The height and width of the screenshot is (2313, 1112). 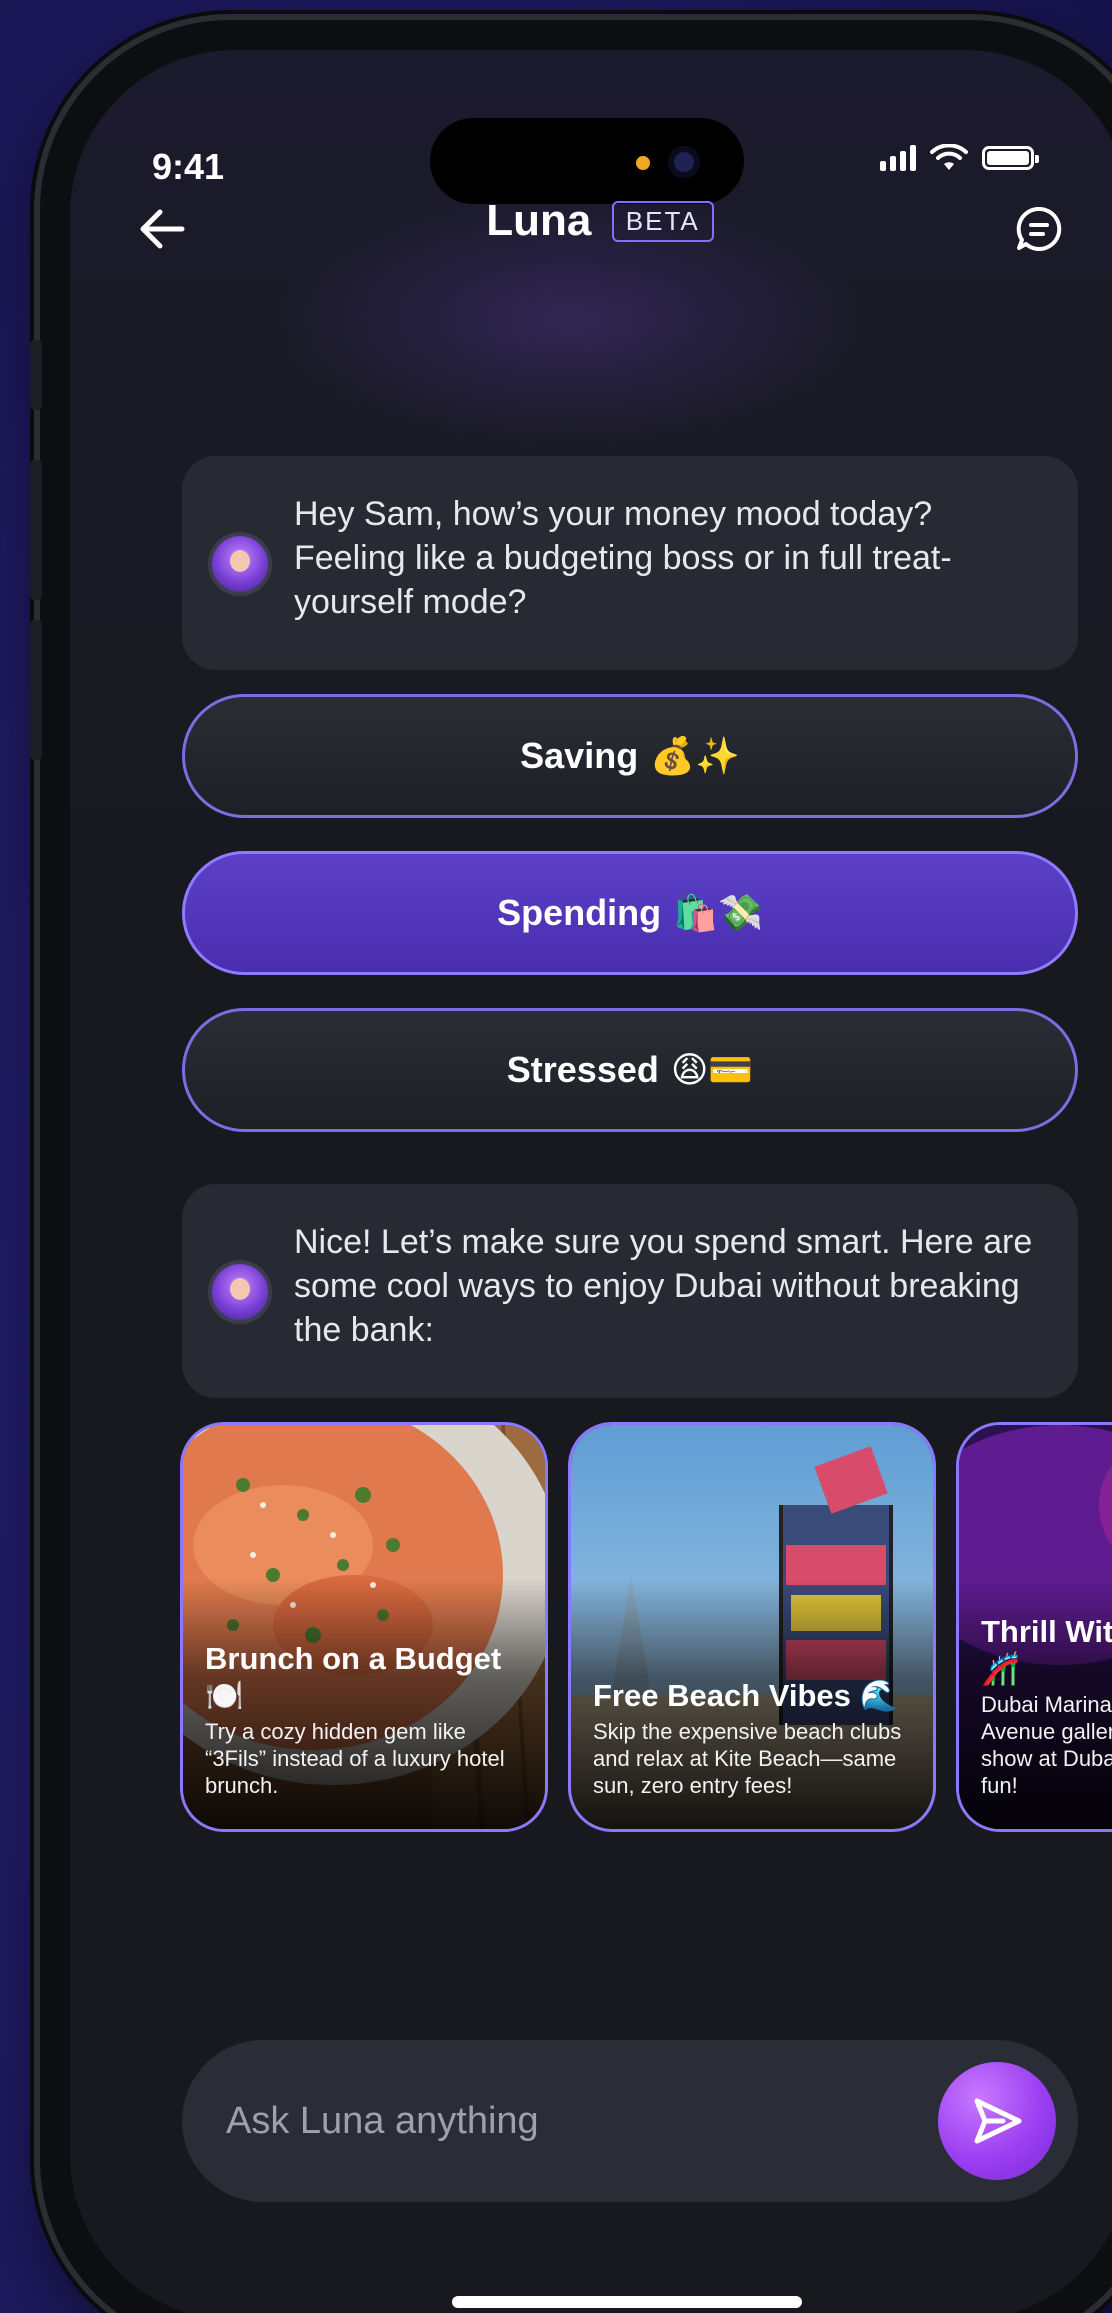 I want to click on chat-bubble-icon, so click(x=1039, y=228).